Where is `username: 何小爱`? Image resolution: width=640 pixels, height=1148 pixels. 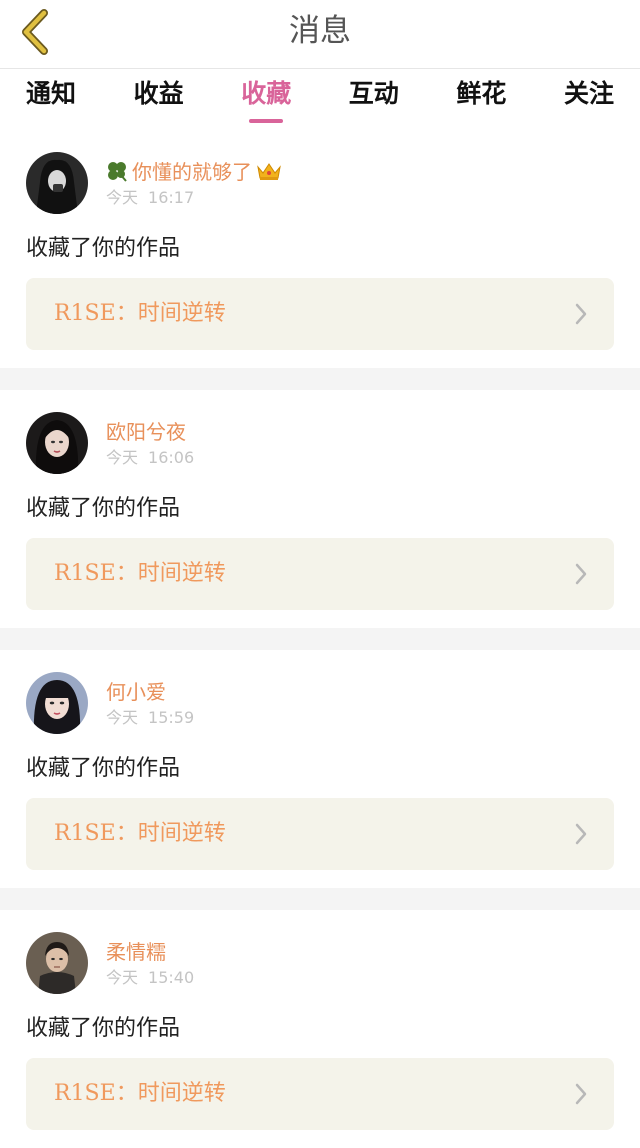 username: 何小爱 is located at coordinates (136, 690).